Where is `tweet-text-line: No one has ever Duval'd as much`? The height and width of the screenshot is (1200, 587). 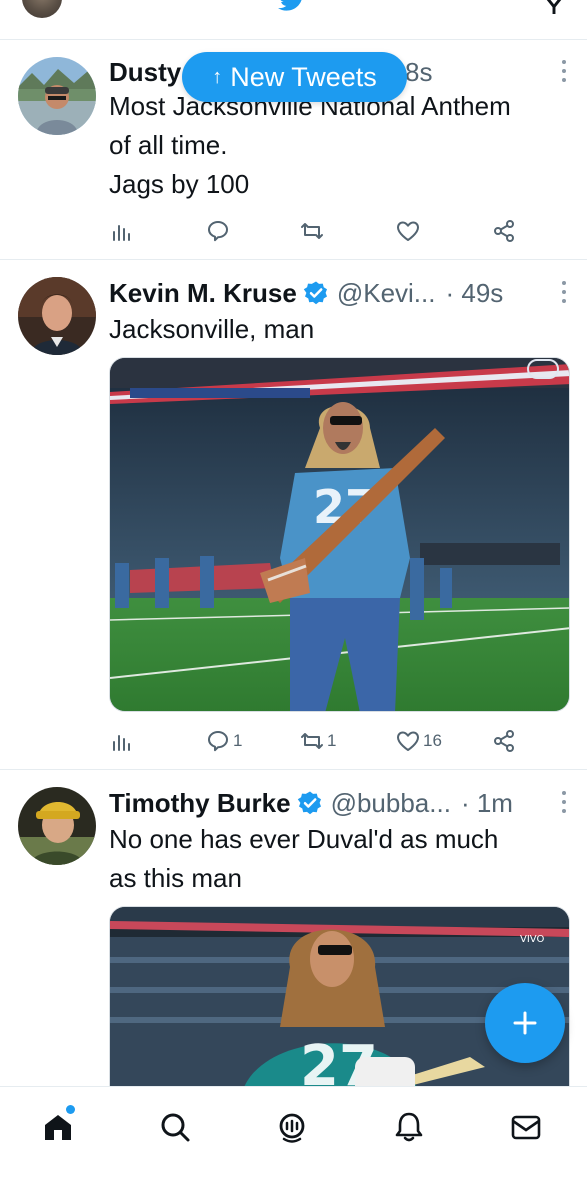
tweet-text-line: No one has ever Duval'd as much is located at coordinates (304, 839).